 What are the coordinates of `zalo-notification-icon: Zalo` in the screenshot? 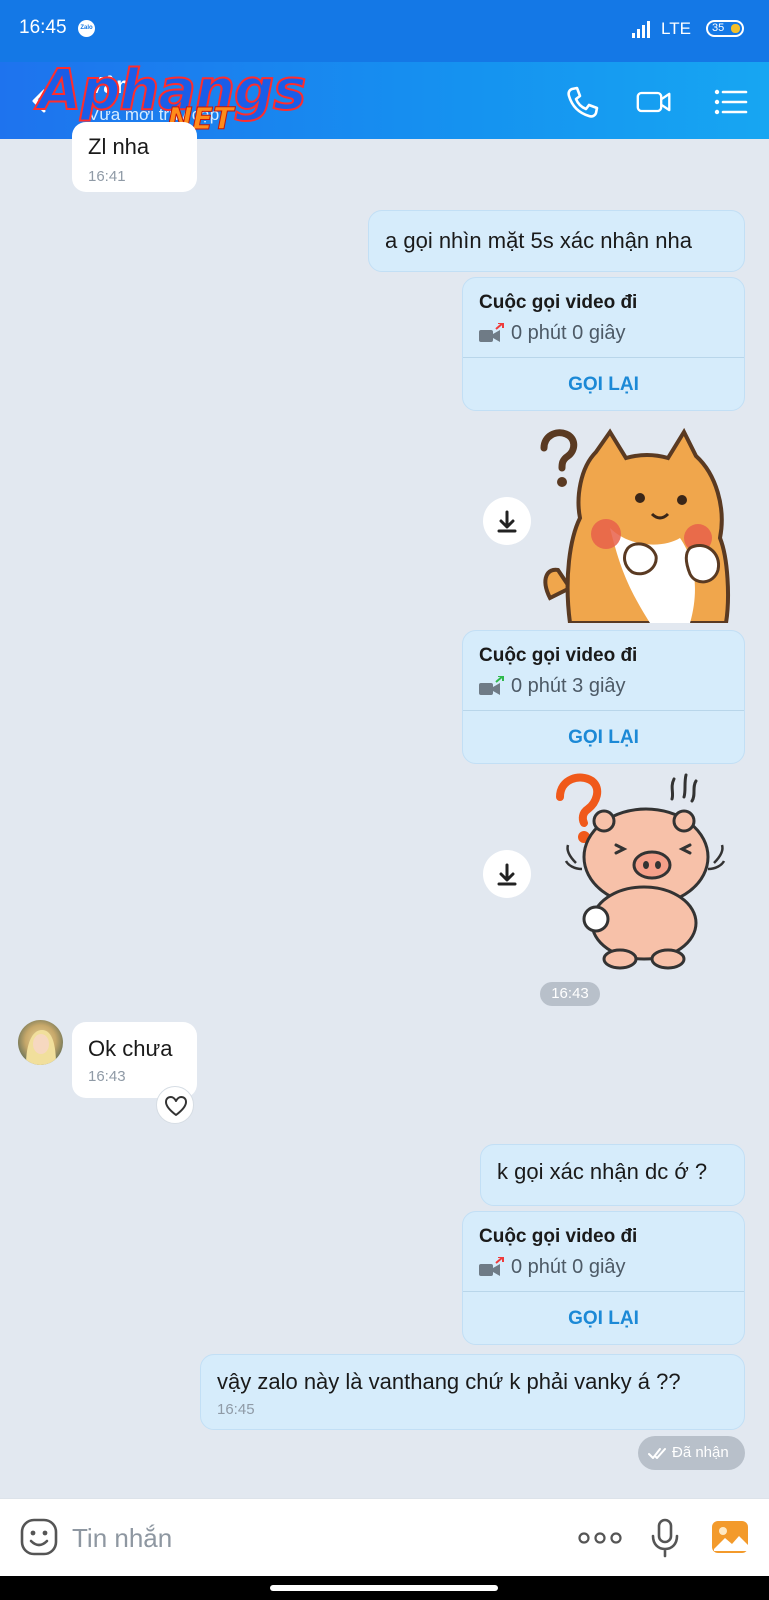 It's located at (86, 28).